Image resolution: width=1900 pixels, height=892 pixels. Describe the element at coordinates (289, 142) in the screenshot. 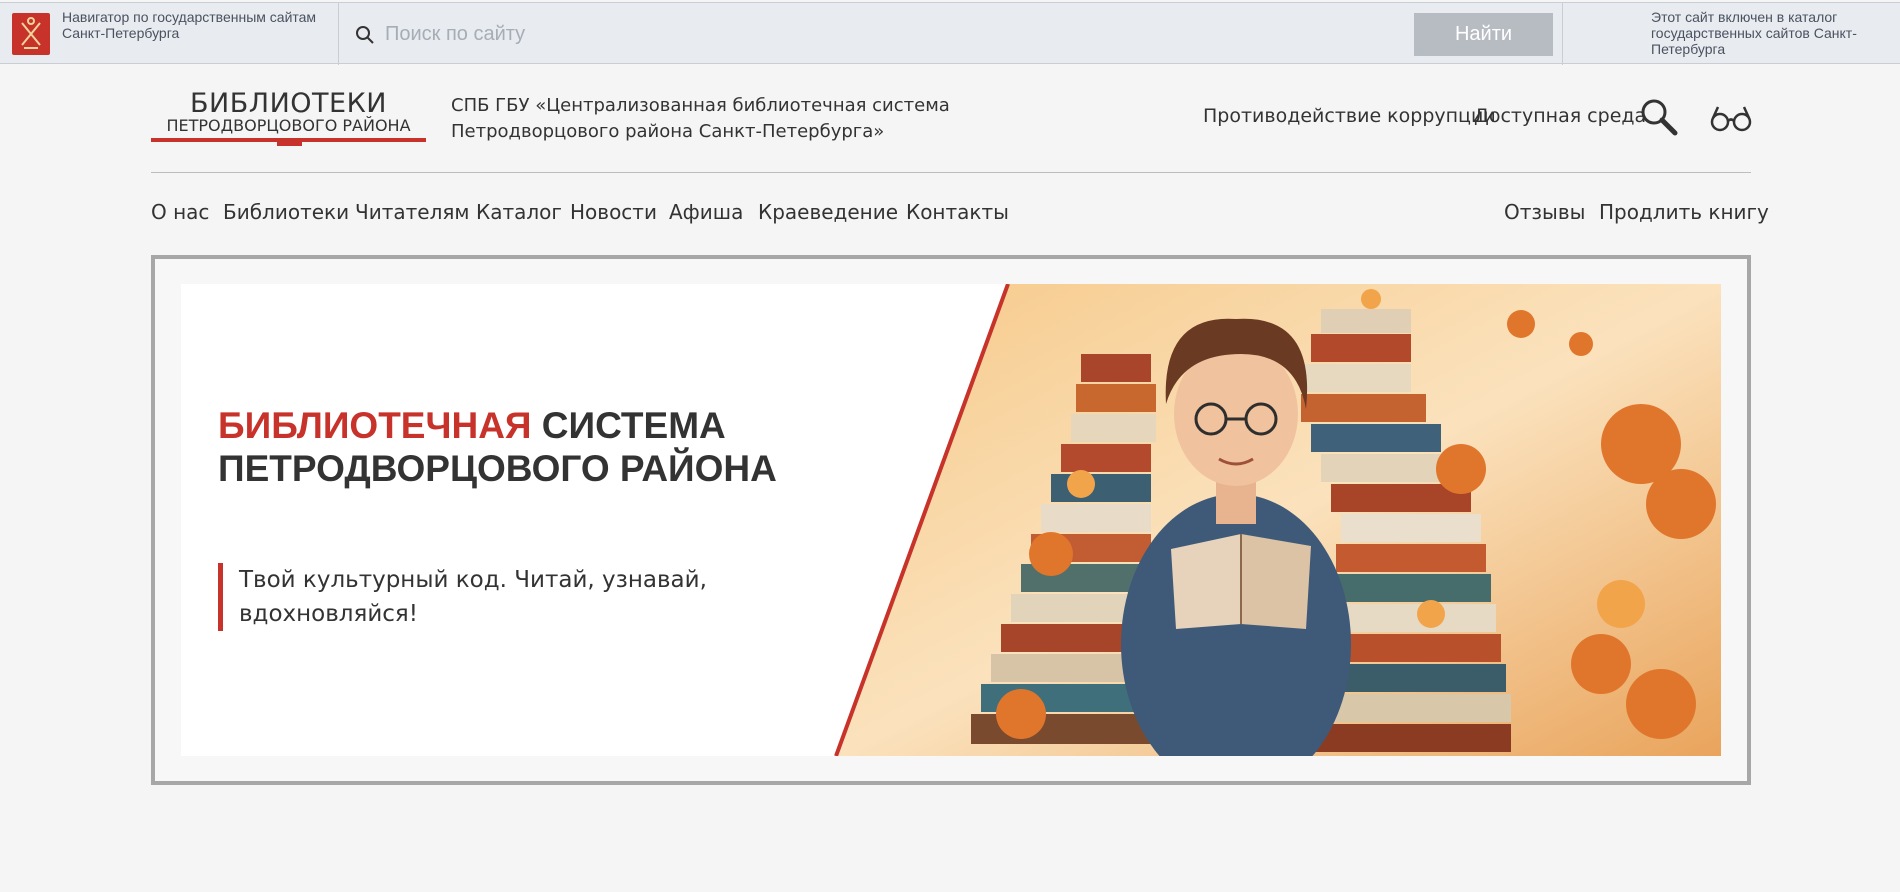

I see `logo-notch` at that location.